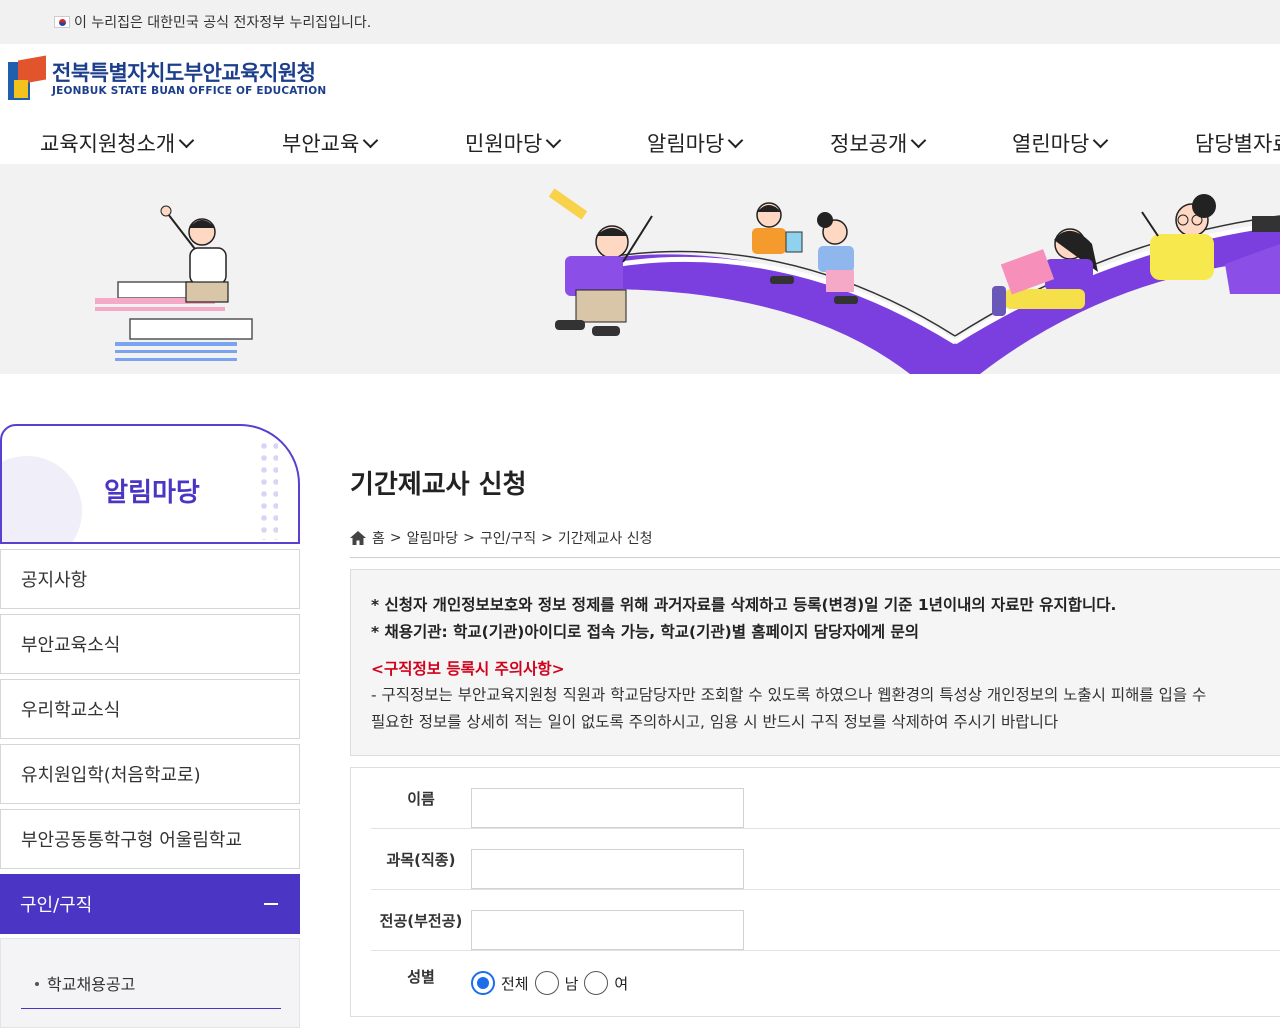 This screenshot has width=1280, height=1028. What do you see at coordinates (640, 22) in the screenshot?
I see `gov-notice-bar: 이 누리집은 대한민국 공식 전자정부 누리집입니다.` at bounding box center [640, 22].